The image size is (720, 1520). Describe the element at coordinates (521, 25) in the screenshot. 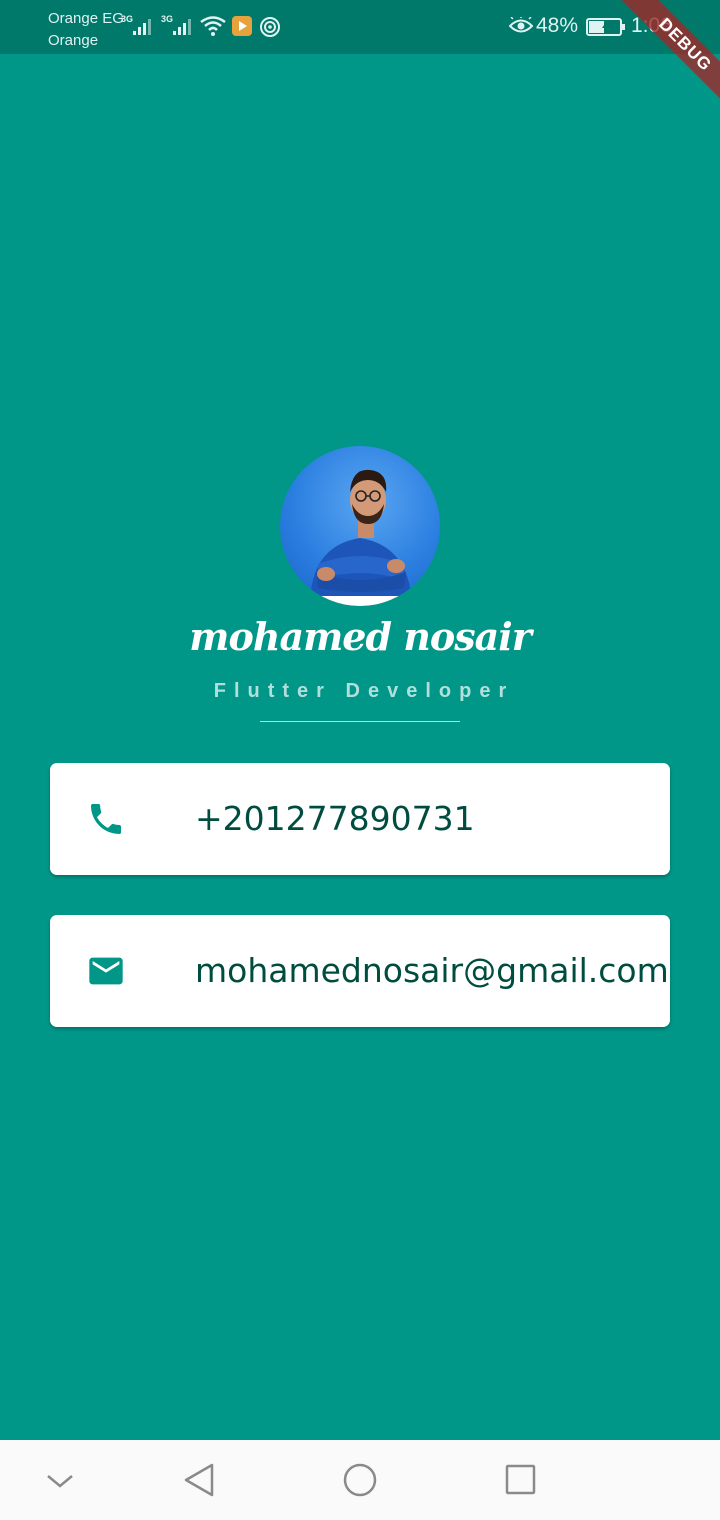

I see `eye-comfort-icon` at that location.